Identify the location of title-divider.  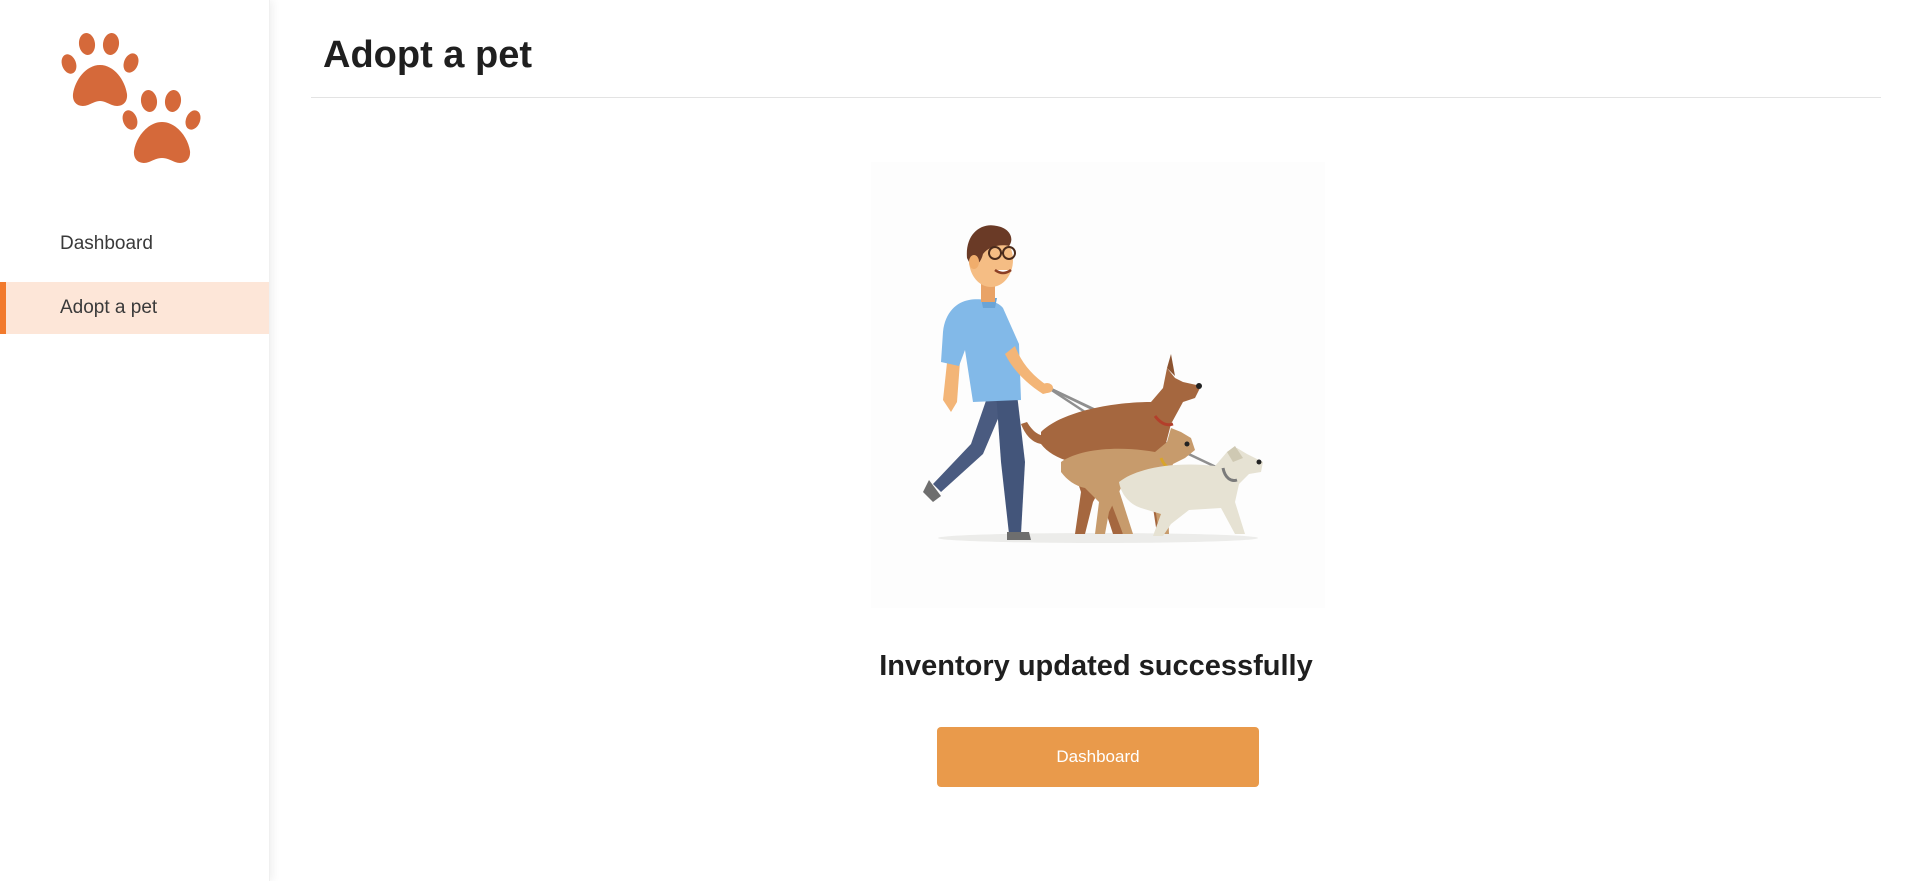
(1096, 97).